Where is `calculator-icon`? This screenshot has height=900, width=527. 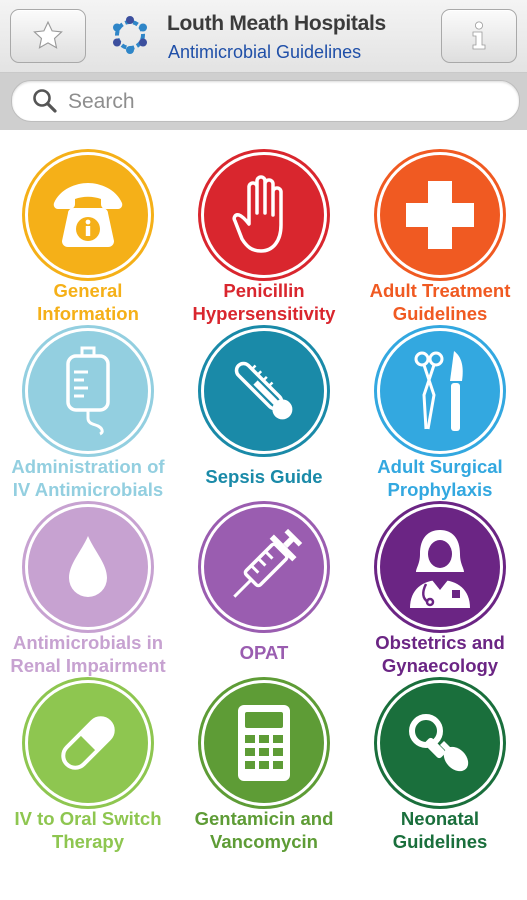 calculator-icon is located at coordinates (264, 743).